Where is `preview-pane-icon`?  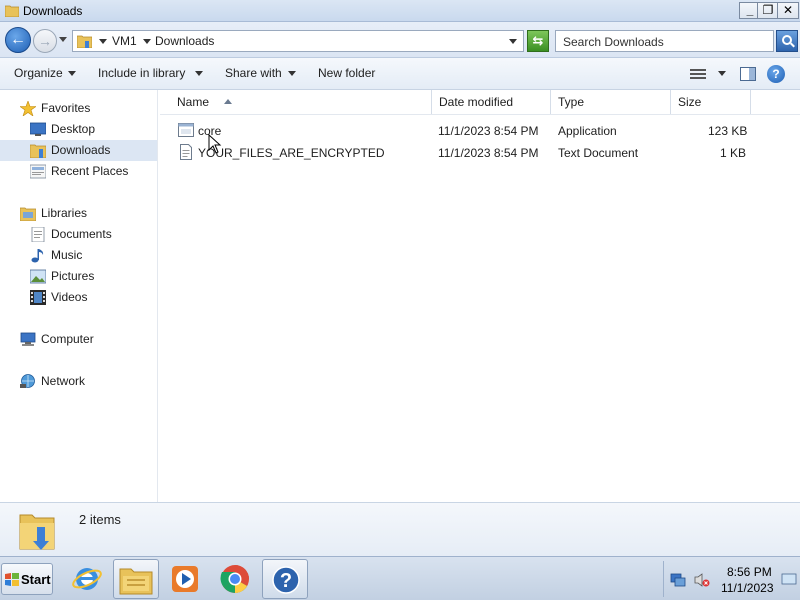 preview-pane-icon is located at coordinates (748, 74).